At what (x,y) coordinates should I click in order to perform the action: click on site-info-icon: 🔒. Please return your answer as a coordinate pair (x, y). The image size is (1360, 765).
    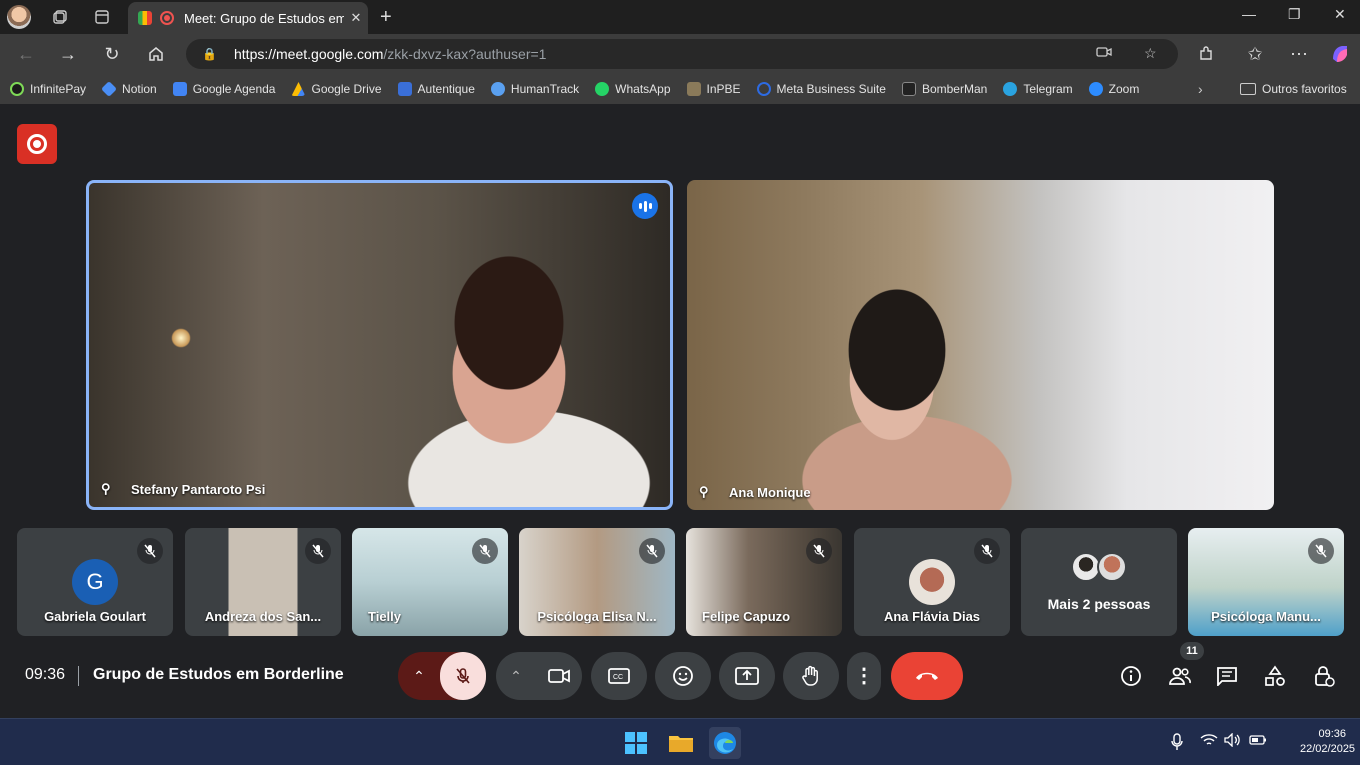
    Looking at the image, I should click on (210, 54).